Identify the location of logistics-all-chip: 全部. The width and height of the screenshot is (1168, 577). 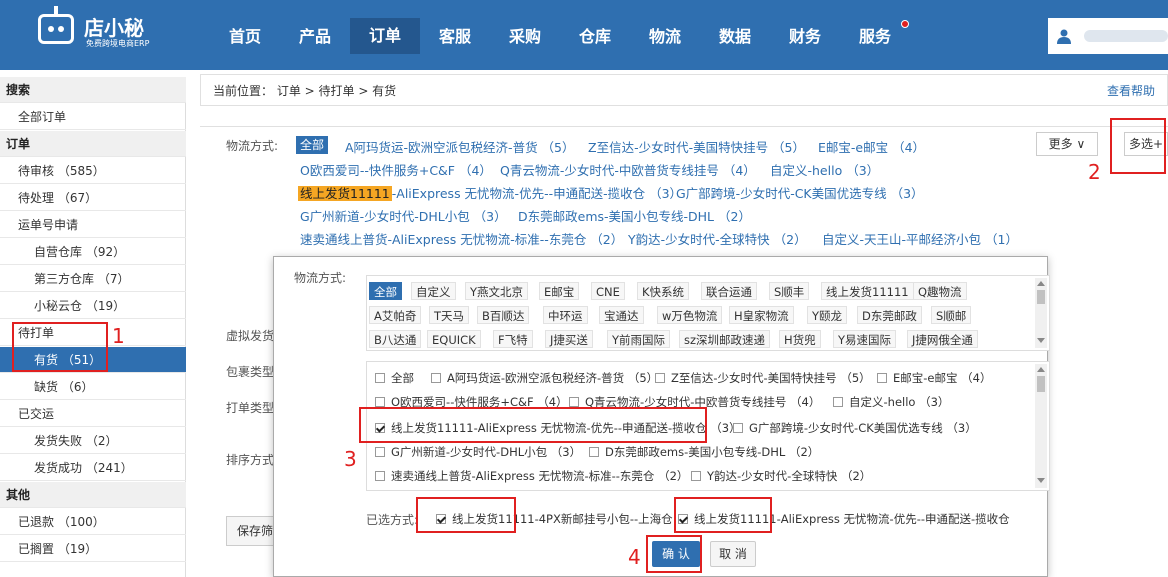
(312, 145).